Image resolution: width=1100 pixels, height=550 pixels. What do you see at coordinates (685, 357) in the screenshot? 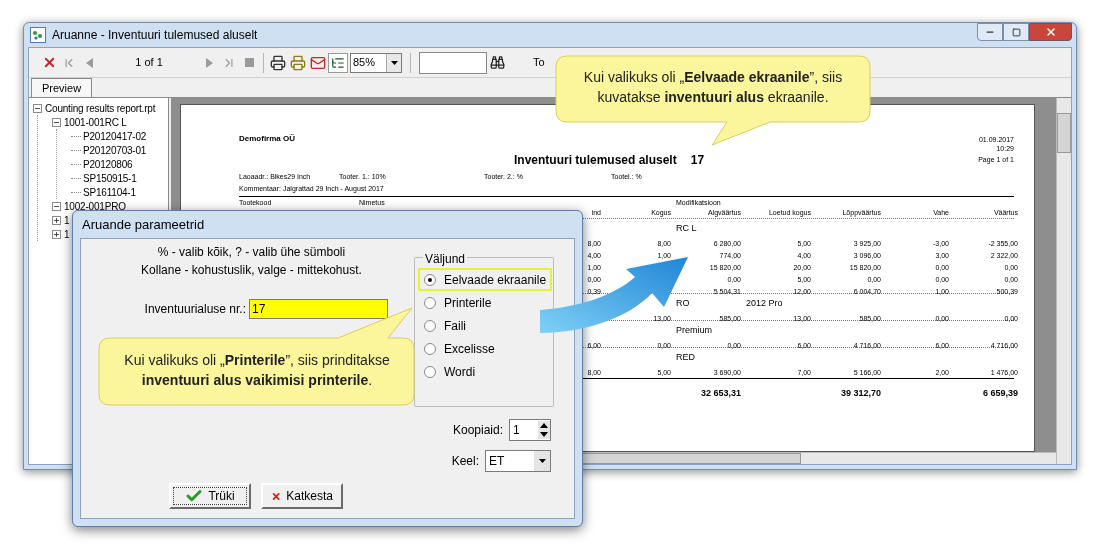
I see `group-label: RED` at bounding box center [685, 357].